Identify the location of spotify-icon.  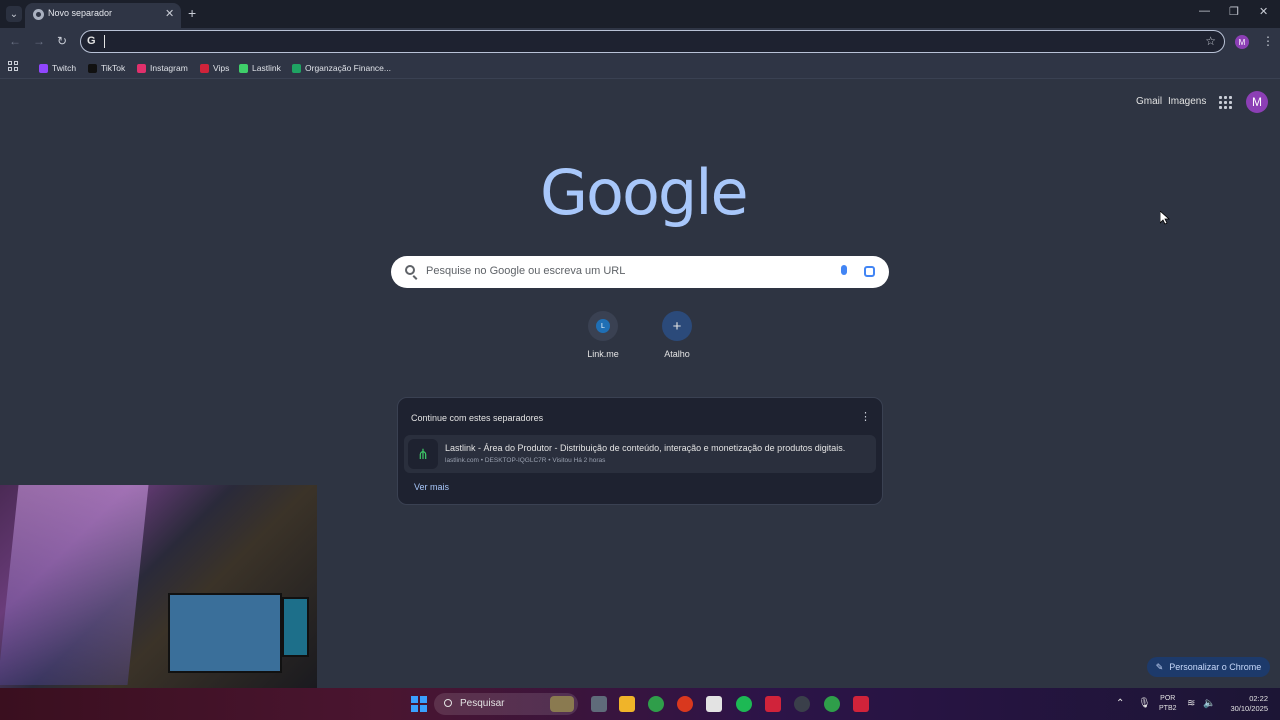
(744, 704).